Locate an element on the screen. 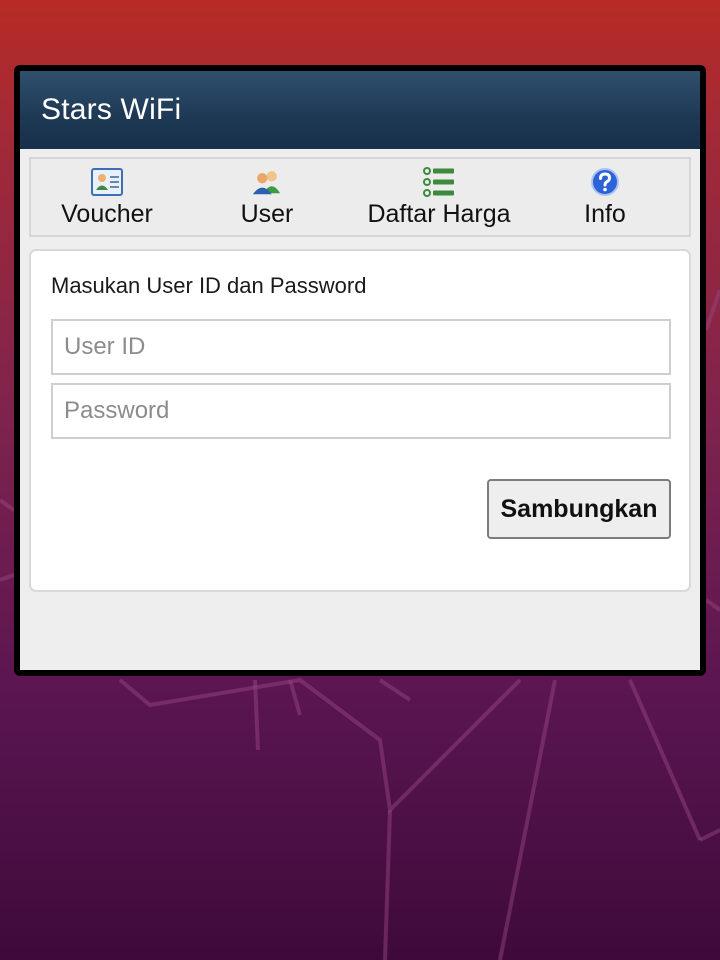 The width and height of the screenshot is (720, 960). password-input is located at coordinates (361, 411).